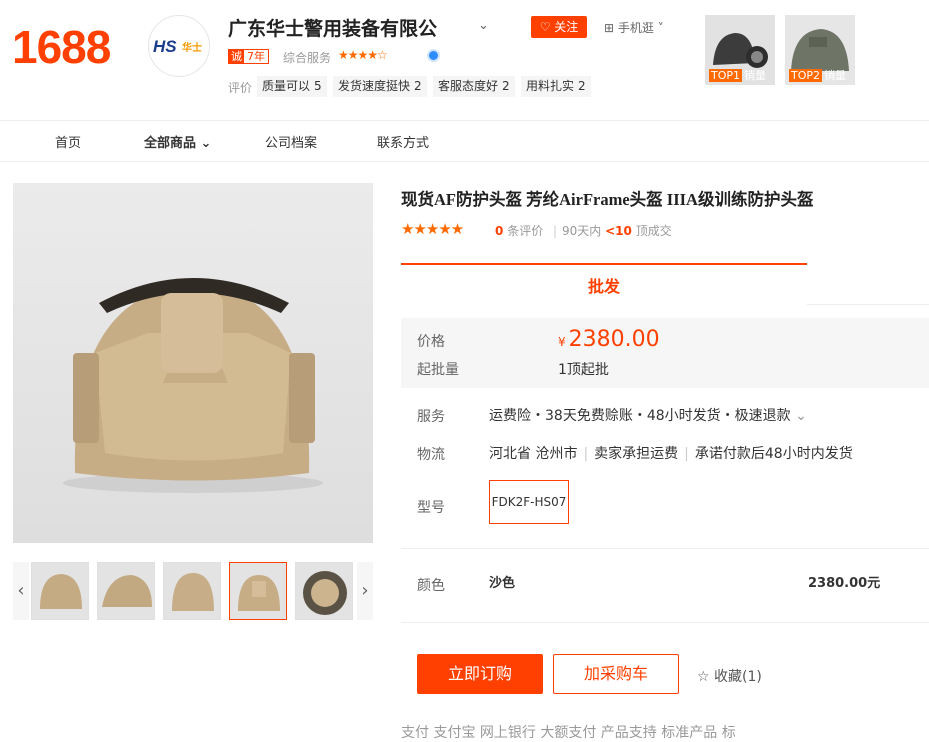 This screenshot has height=742, width=929. What do you see at coordinates (609, 339) in the screenshot?
I see `price-value: ¥2380.00` at bounding box center [609, 339].